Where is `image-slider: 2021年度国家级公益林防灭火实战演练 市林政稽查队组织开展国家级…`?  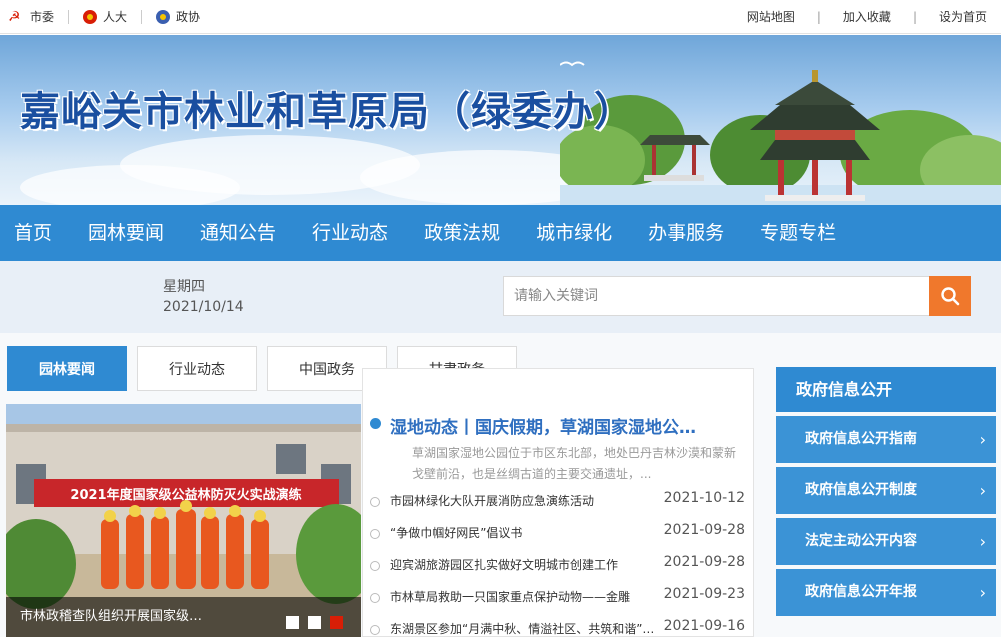
image-slider: 2021年度国家级公益林防灭火实战演练 市林政稽查队组织开展国家级… is located at coordinates (183, 520).